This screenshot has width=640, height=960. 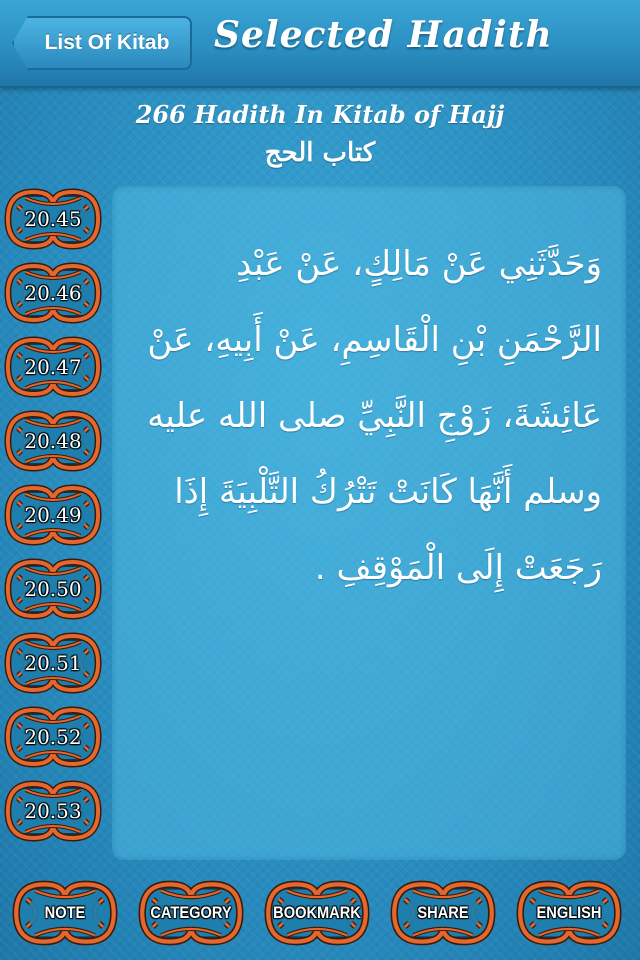 I want to click on hadith-number-button: 20.51, so click(x=53, y=663).